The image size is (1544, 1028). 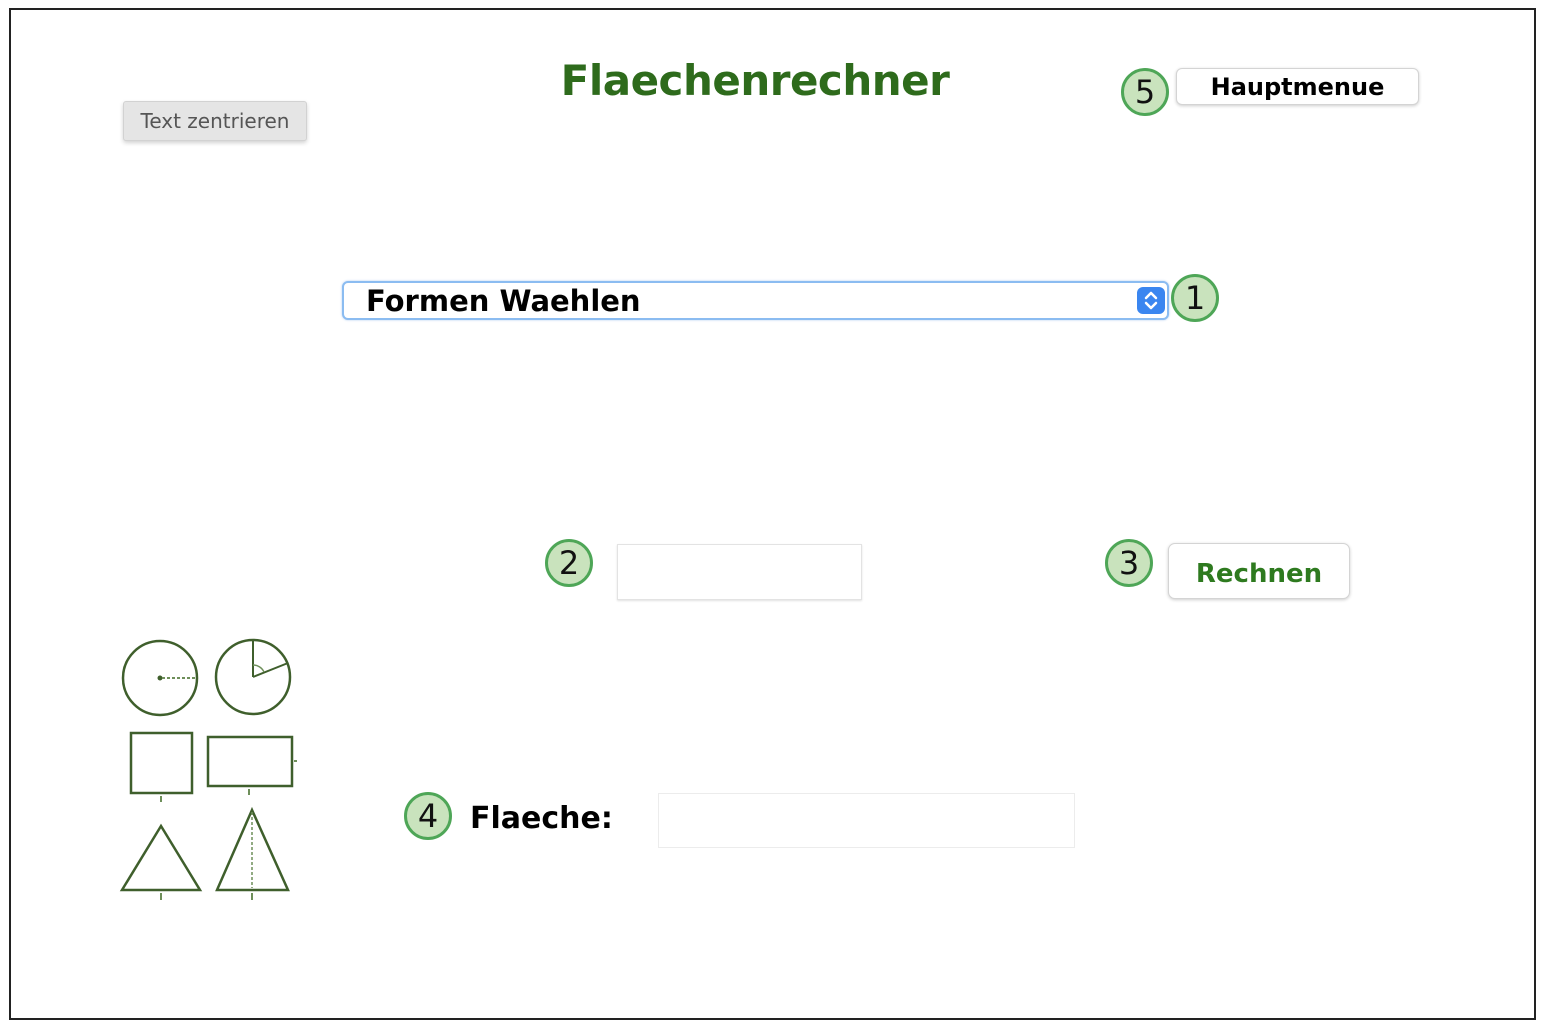 What do you see at coordinates (739, 572) in the screenshot?
I see `dimension-input` at bounding box center [739, 572].